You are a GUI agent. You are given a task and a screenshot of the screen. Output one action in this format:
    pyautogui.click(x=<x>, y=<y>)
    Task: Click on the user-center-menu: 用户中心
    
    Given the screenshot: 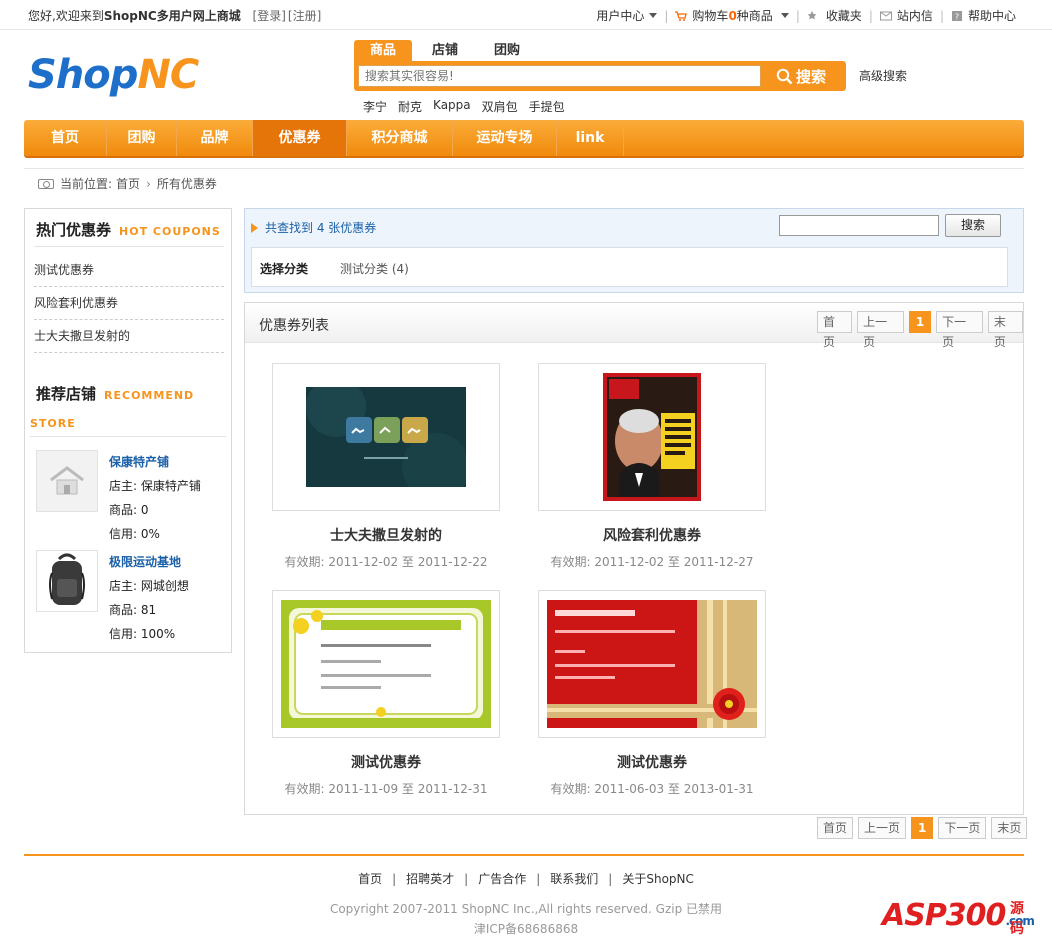 What is the action you would take?
    pyautogui.click(x=627, y=15)
    